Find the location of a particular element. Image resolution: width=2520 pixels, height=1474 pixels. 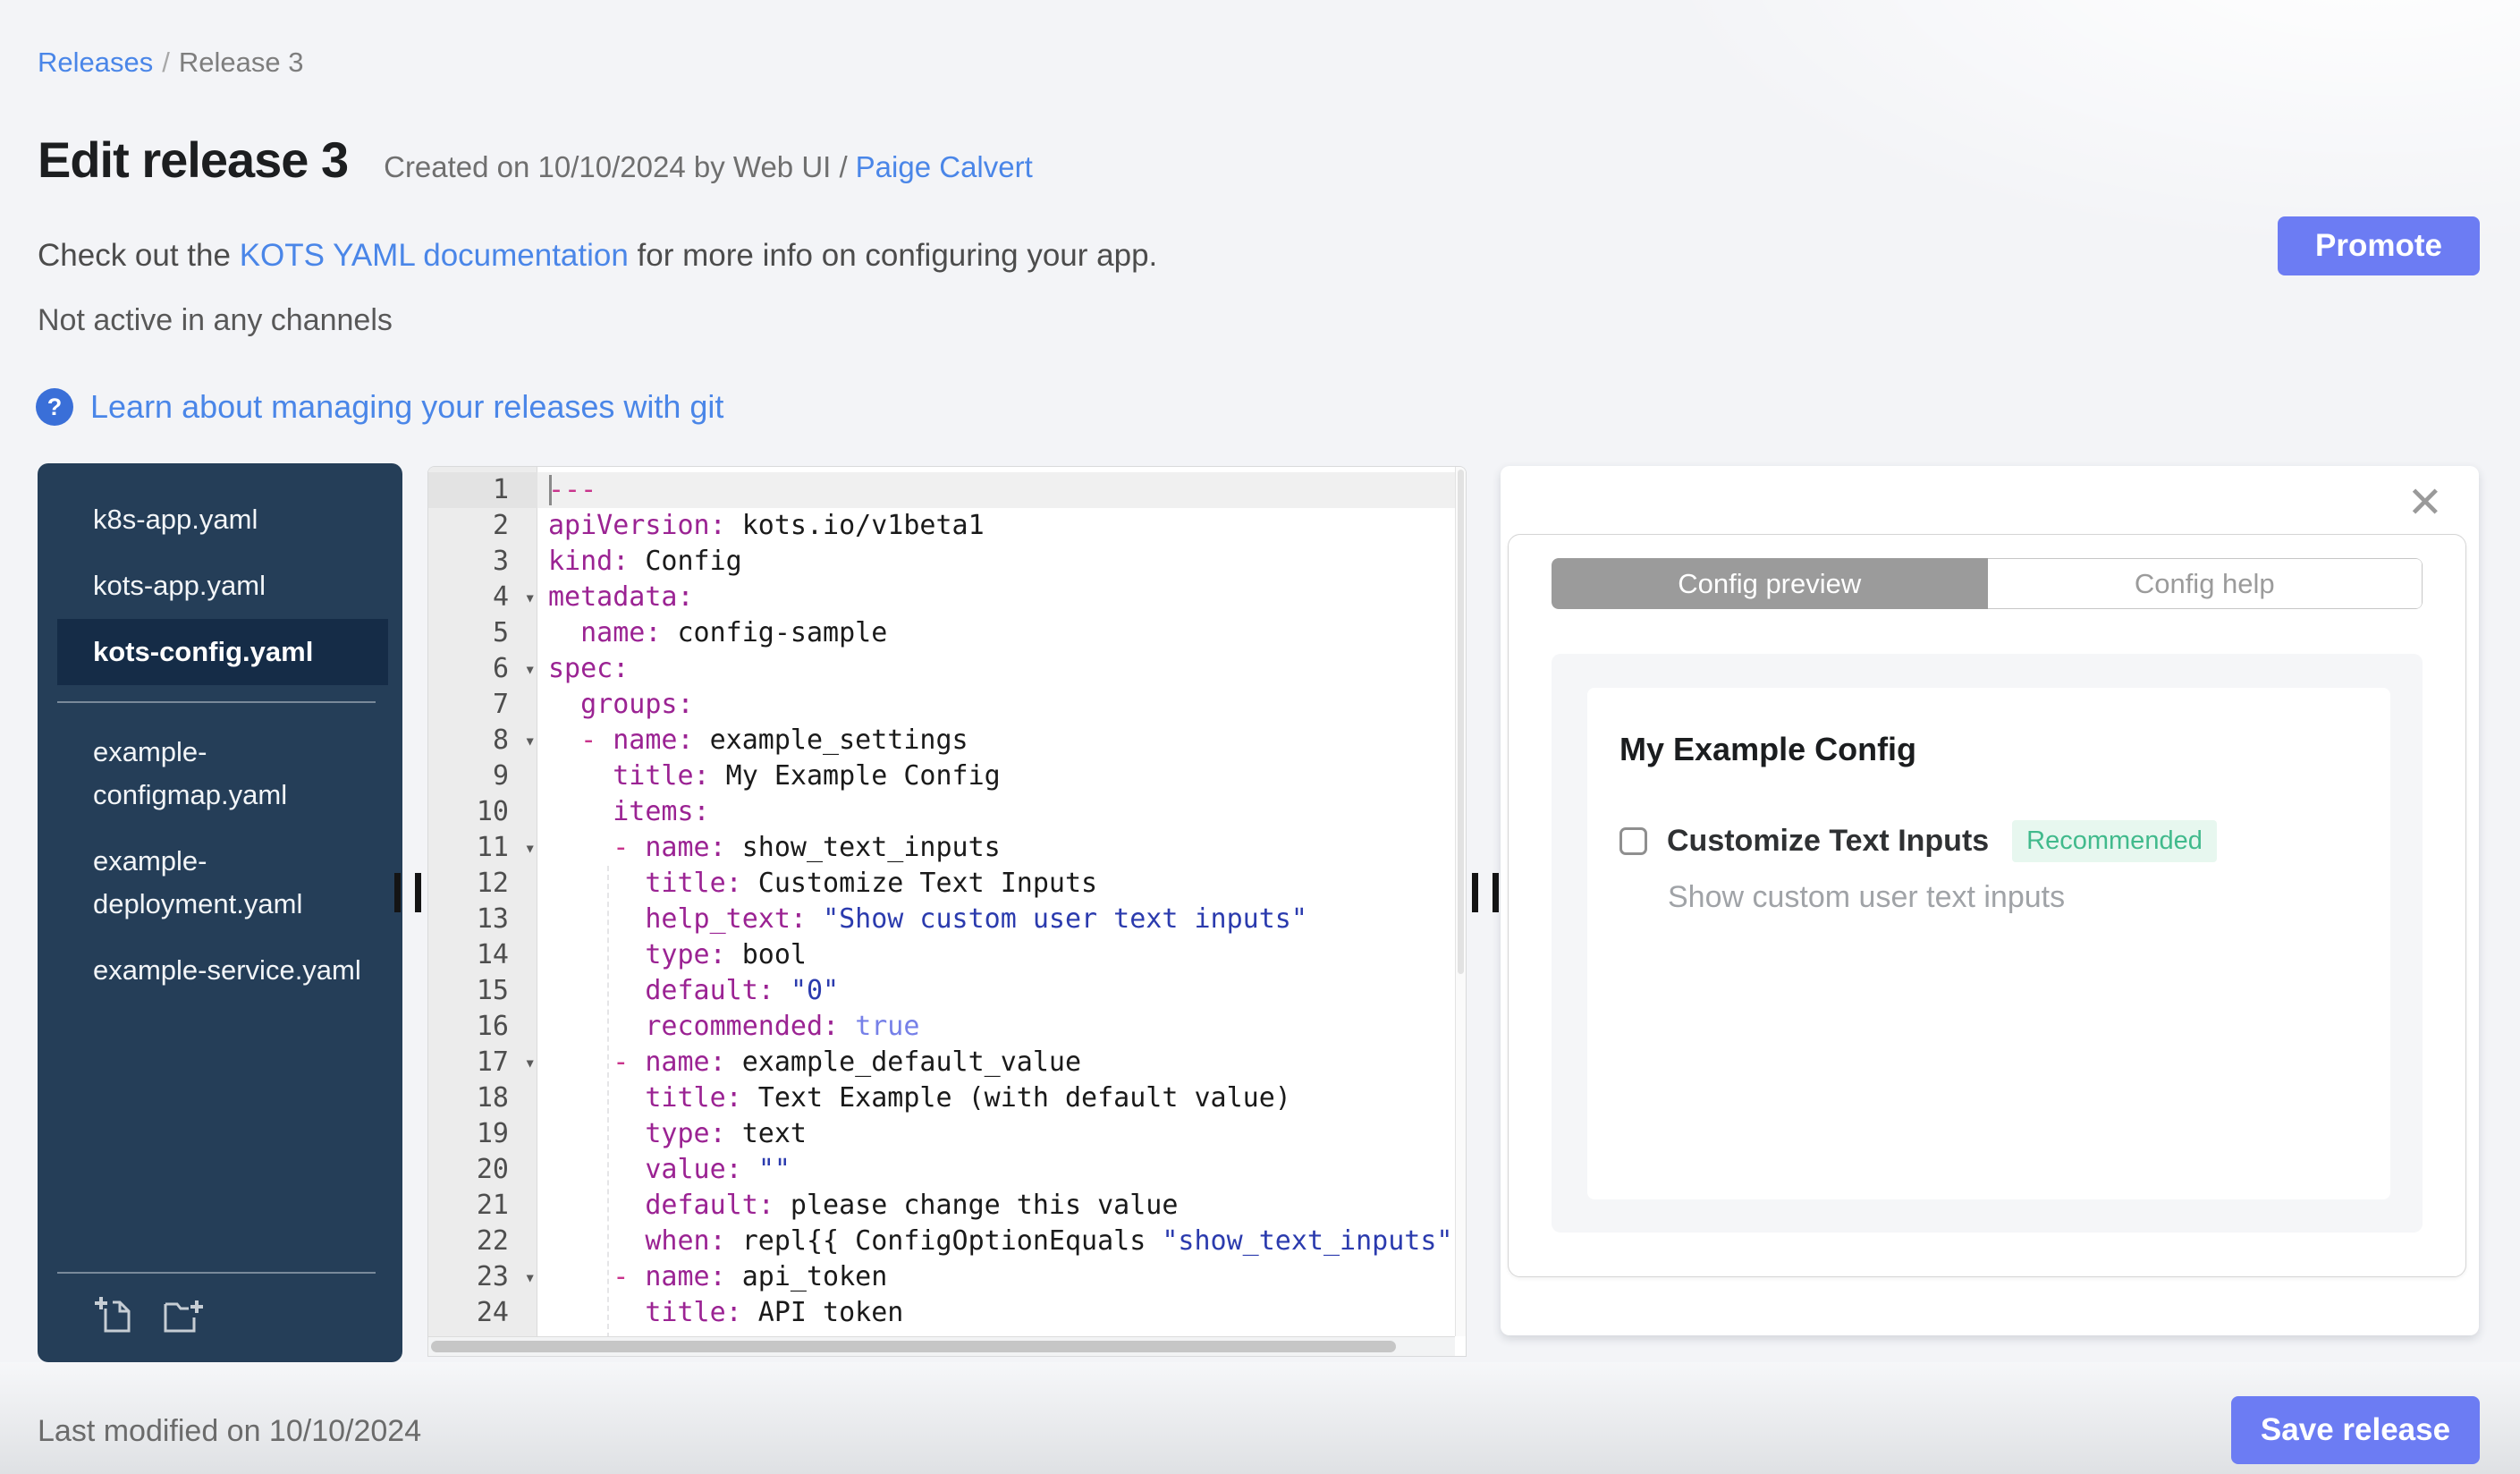

tab-config-preview: Config preview is located at coordinates (1770, 583).